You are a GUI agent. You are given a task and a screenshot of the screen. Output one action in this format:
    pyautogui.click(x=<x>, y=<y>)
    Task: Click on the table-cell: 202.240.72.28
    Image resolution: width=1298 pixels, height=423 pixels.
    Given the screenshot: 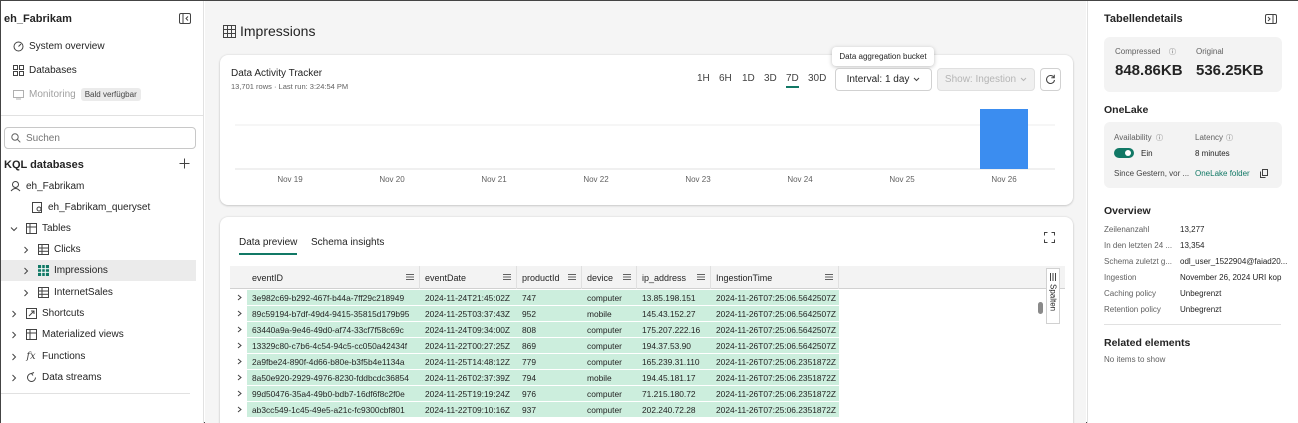 What is the action you would take?
    pyautogui.click(x=674, y=409)
    